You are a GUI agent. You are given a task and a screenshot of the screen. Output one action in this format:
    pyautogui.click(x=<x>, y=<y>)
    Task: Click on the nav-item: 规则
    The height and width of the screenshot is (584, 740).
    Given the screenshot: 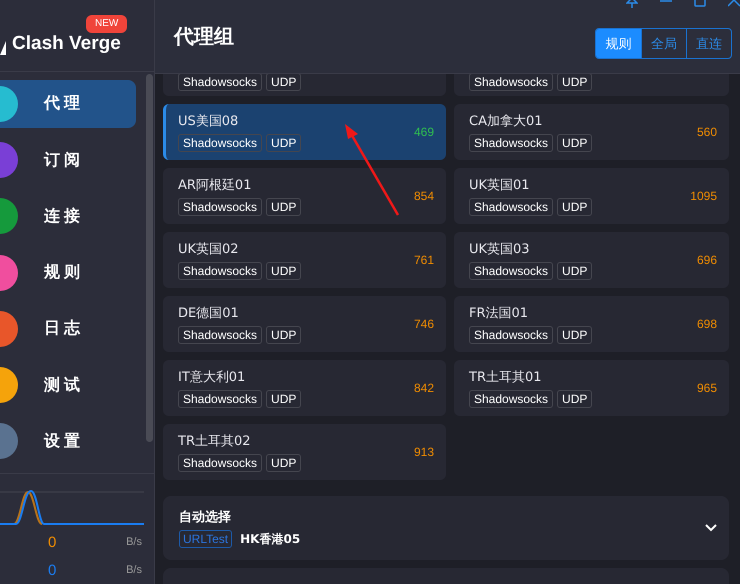 What is the action you would take?
    pyautogui.click(x=68, y=272)
    